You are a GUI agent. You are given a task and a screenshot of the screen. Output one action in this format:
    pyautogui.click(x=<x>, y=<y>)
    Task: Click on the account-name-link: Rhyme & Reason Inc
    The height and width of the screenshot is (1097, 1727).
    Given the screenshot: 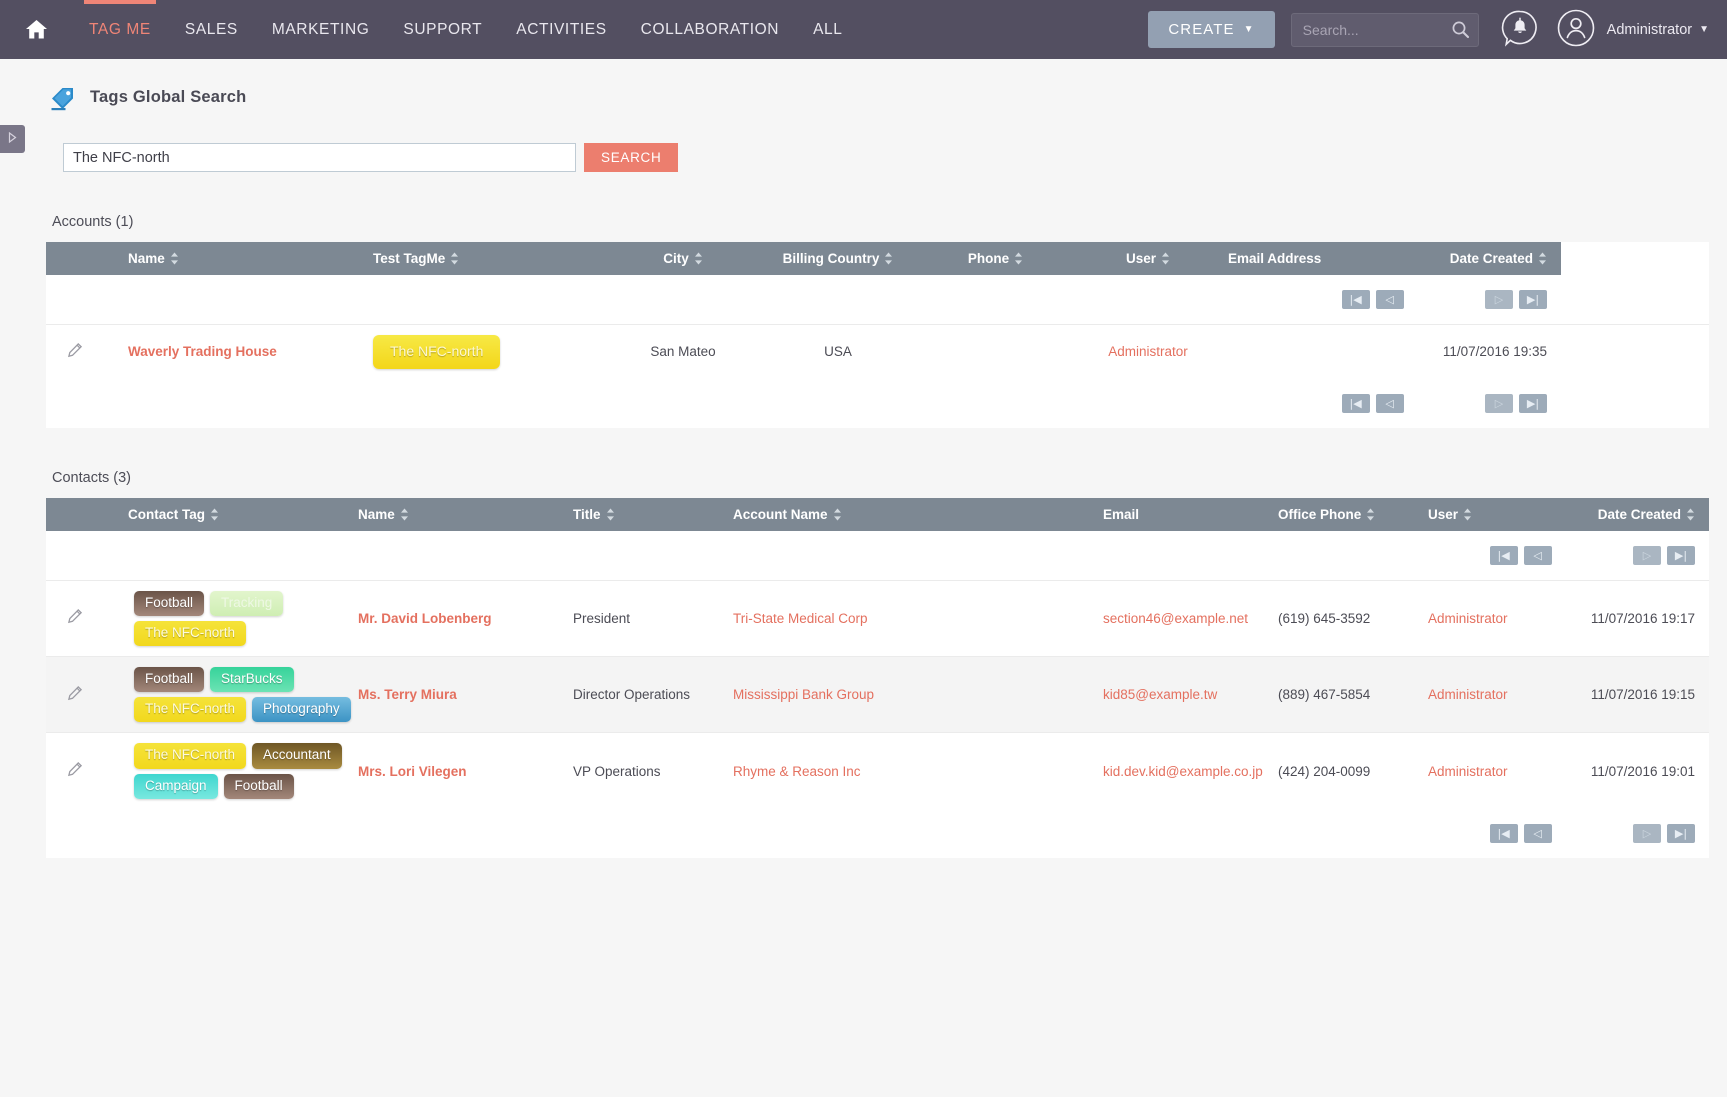 What is the action you would take?
    pyautogui.click(x=797, y=771)
    